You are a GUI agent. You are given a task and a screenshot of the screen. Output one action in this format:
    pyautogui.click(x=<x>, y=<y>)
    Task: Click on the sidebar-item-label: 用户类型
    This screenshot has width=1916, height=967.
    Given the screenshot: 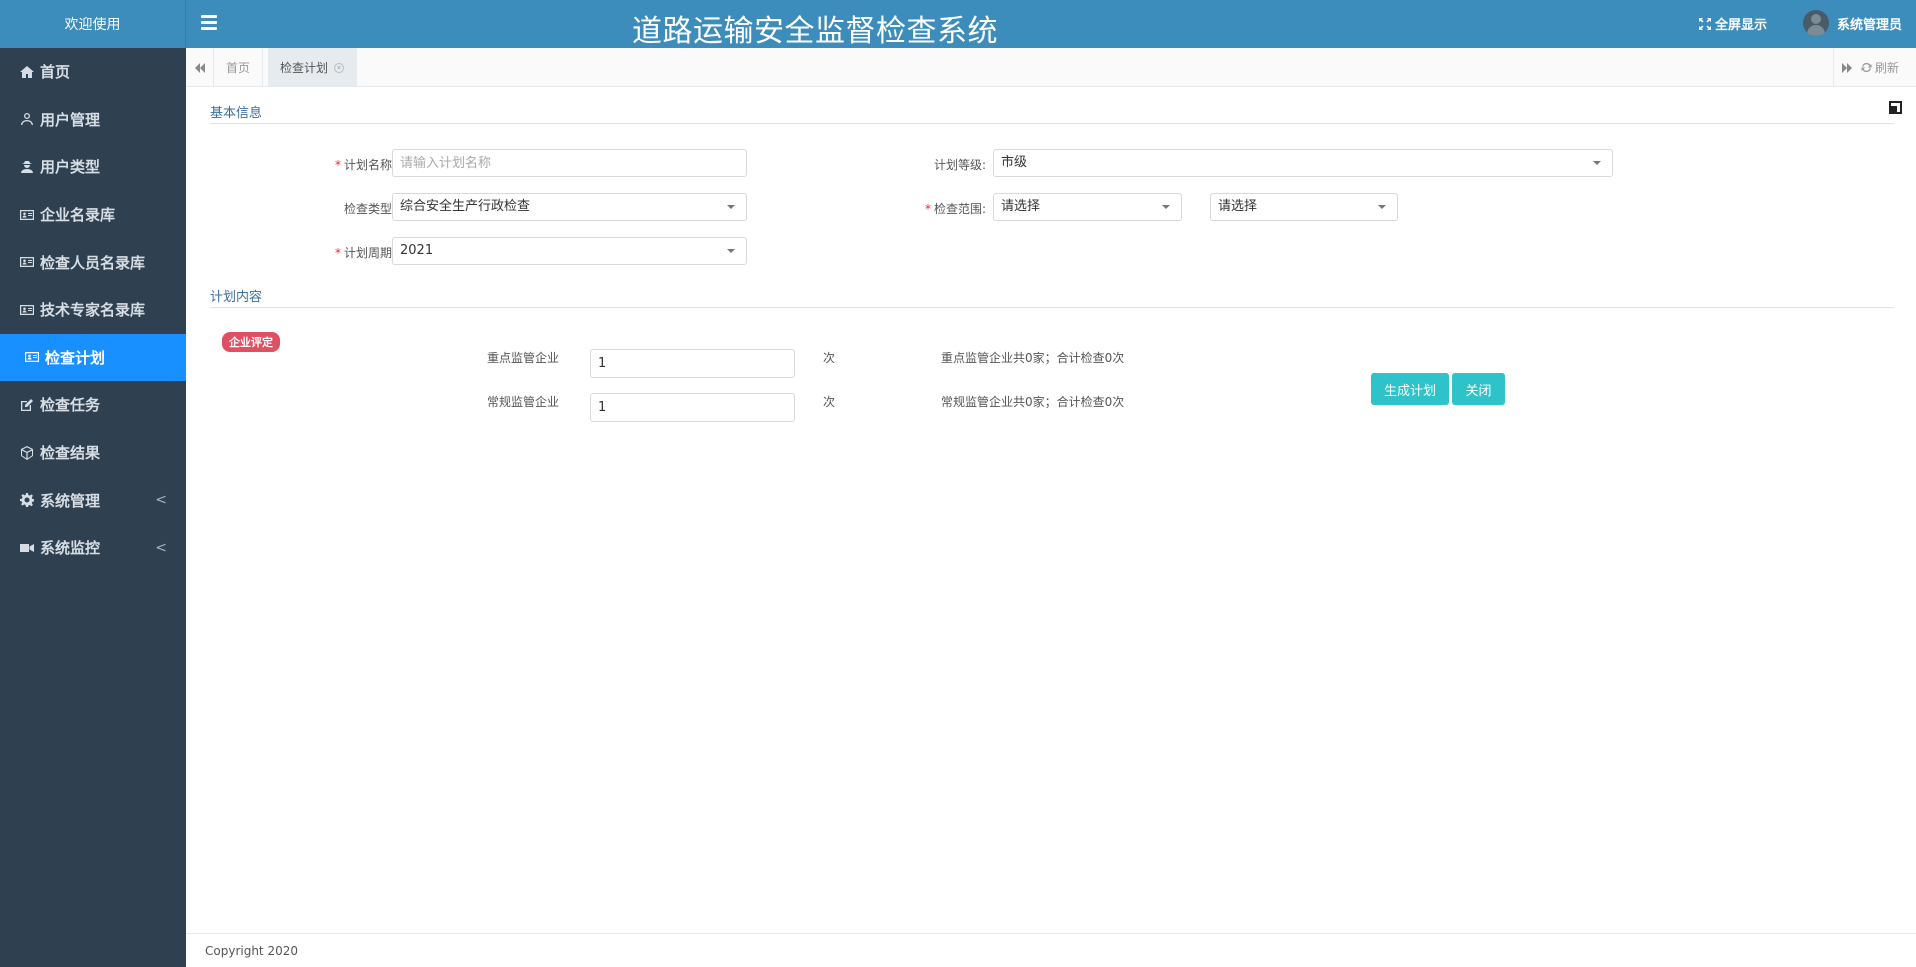 What is the action you would take?
    pyautogui.click(x=70, y=167)
    